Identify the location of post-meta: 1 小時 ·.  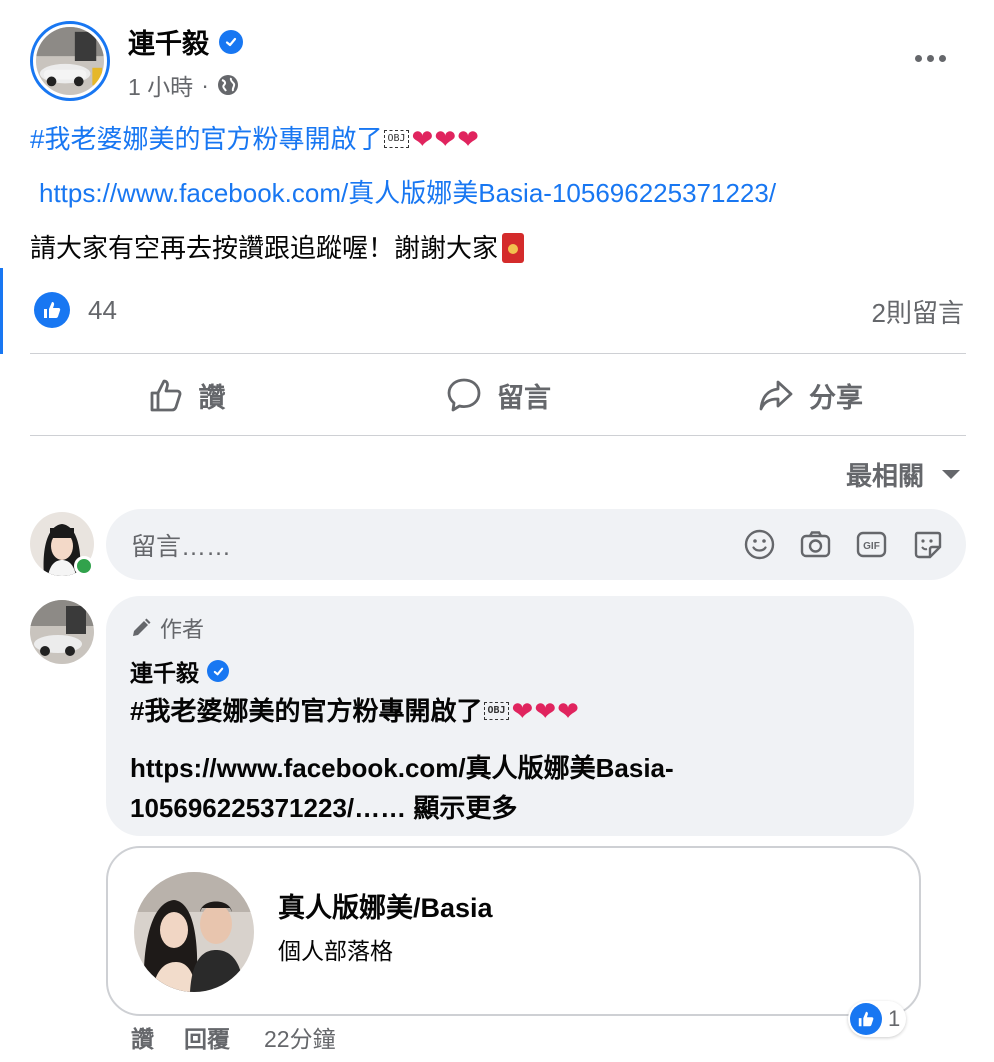
(183, 85).